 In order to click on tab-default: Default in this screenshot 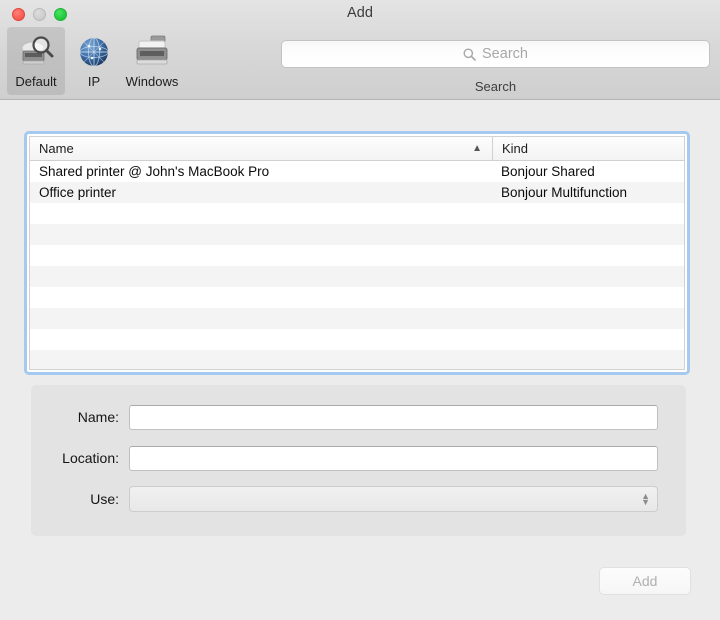, I will do `click(36, 61)`.